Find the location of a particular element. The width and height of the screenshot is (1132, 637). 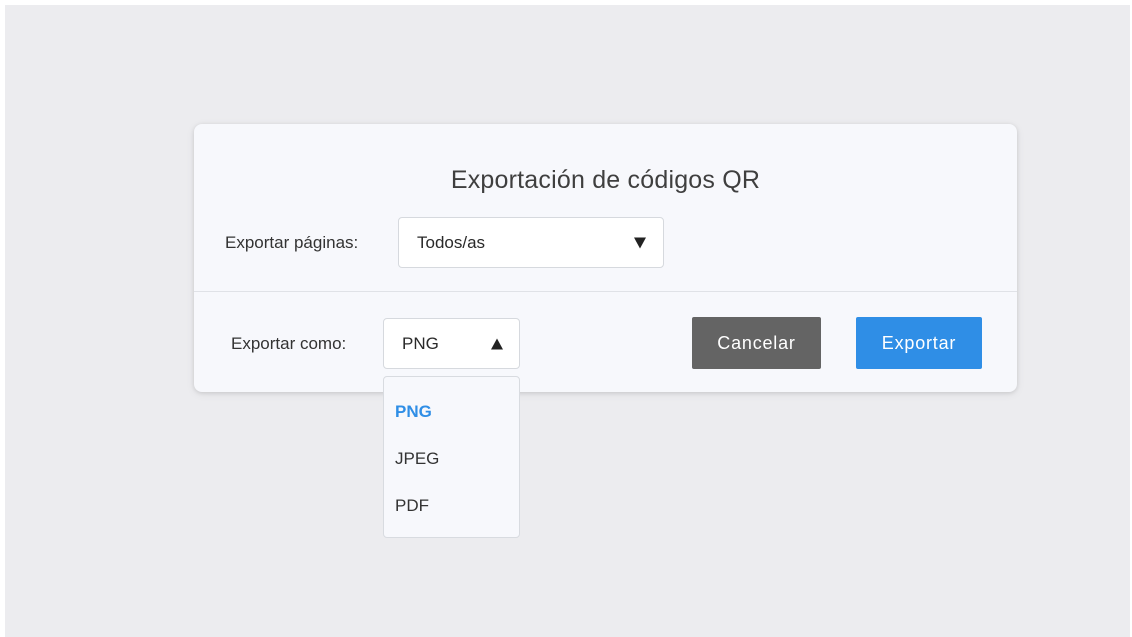

format-option-pdf: PDF is located at coordinates (412, 506).